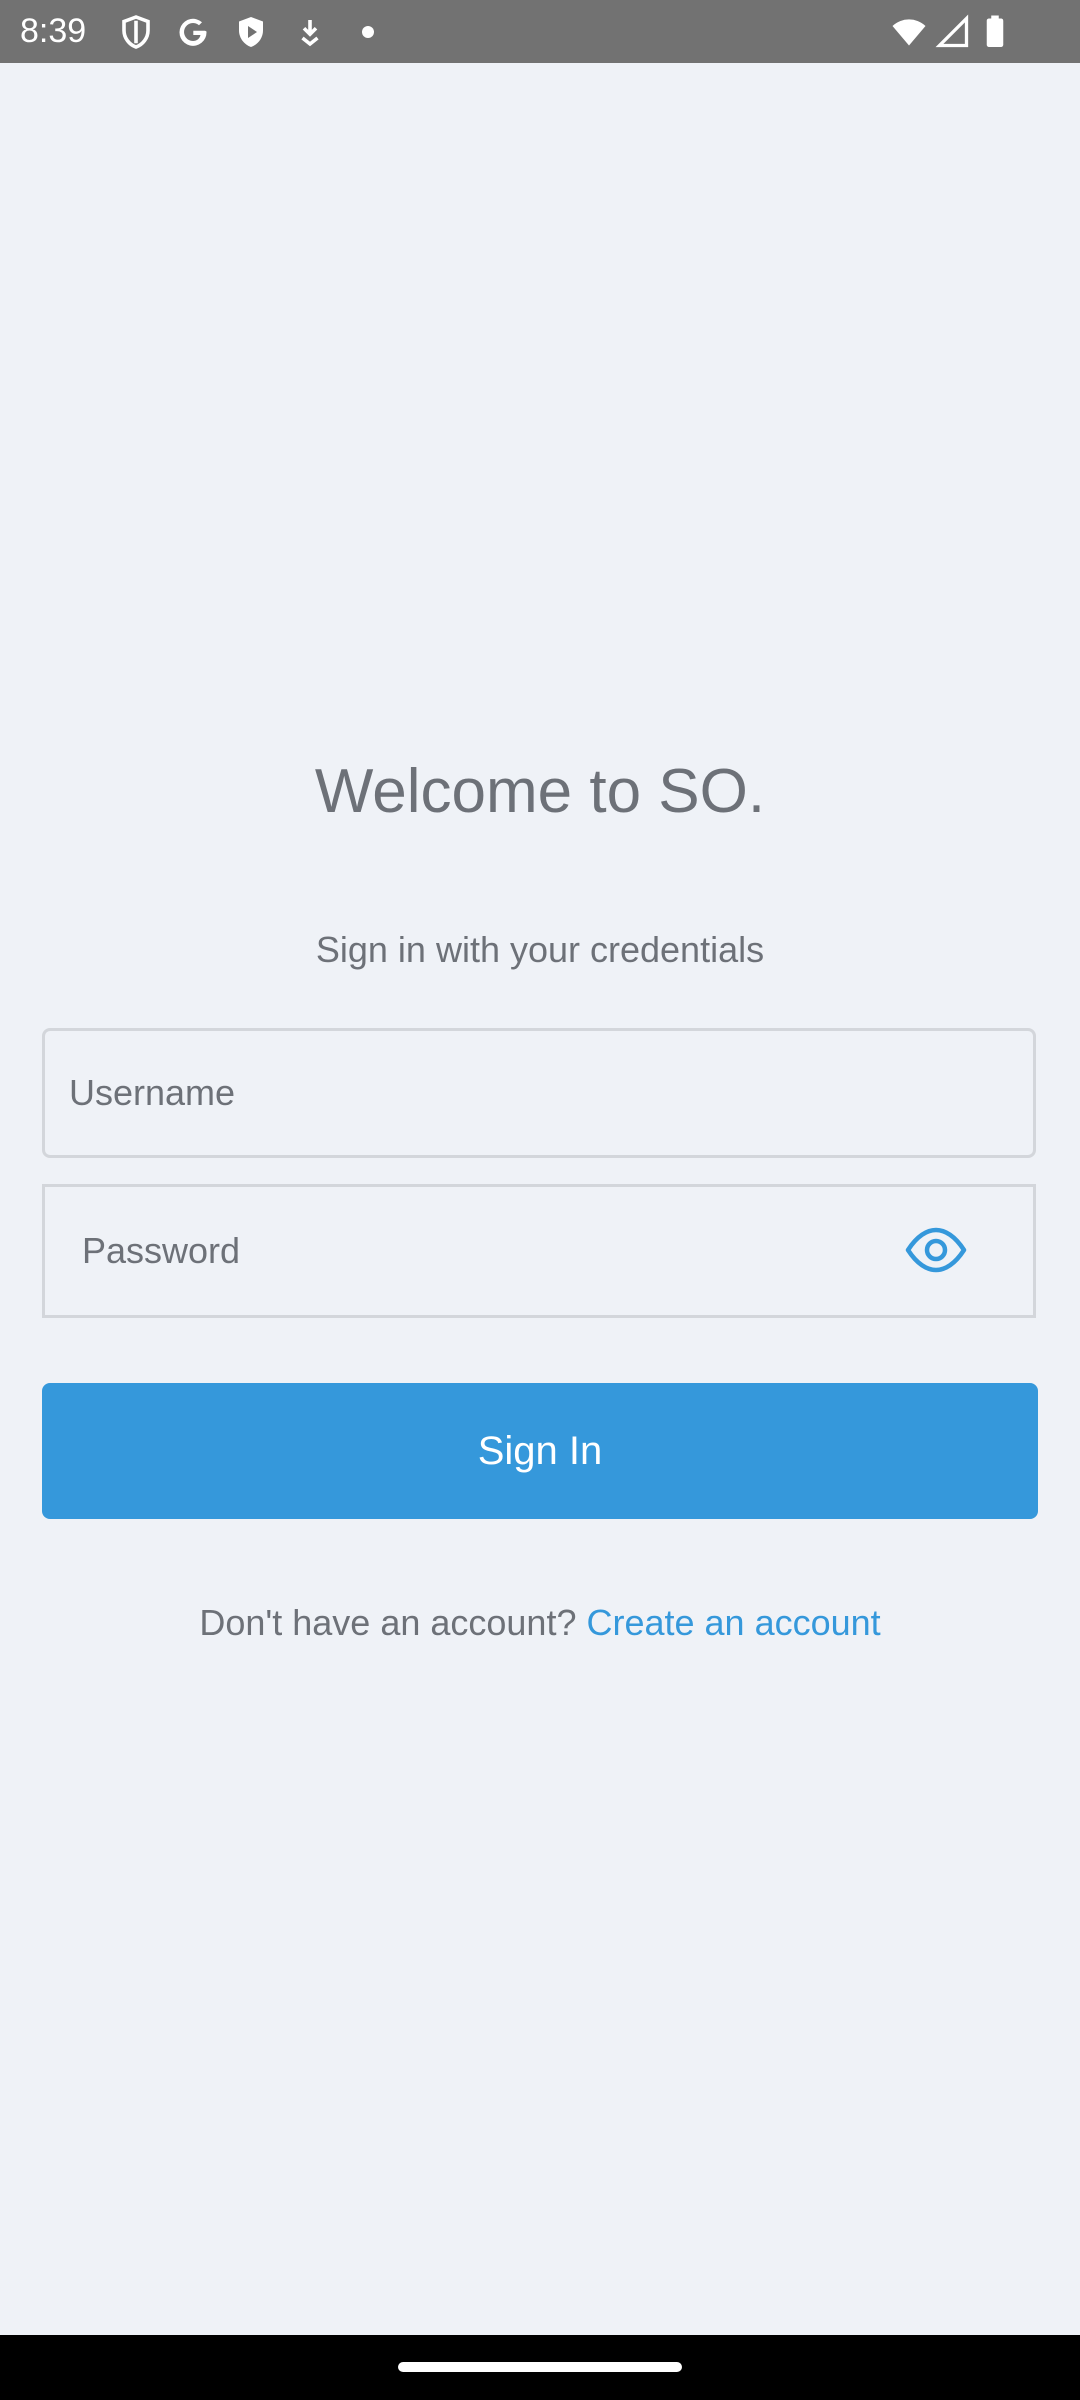 Image resolution: width=1080 pixels, height=2400 pixels. I want to click on password-input, so click(539, 1251).